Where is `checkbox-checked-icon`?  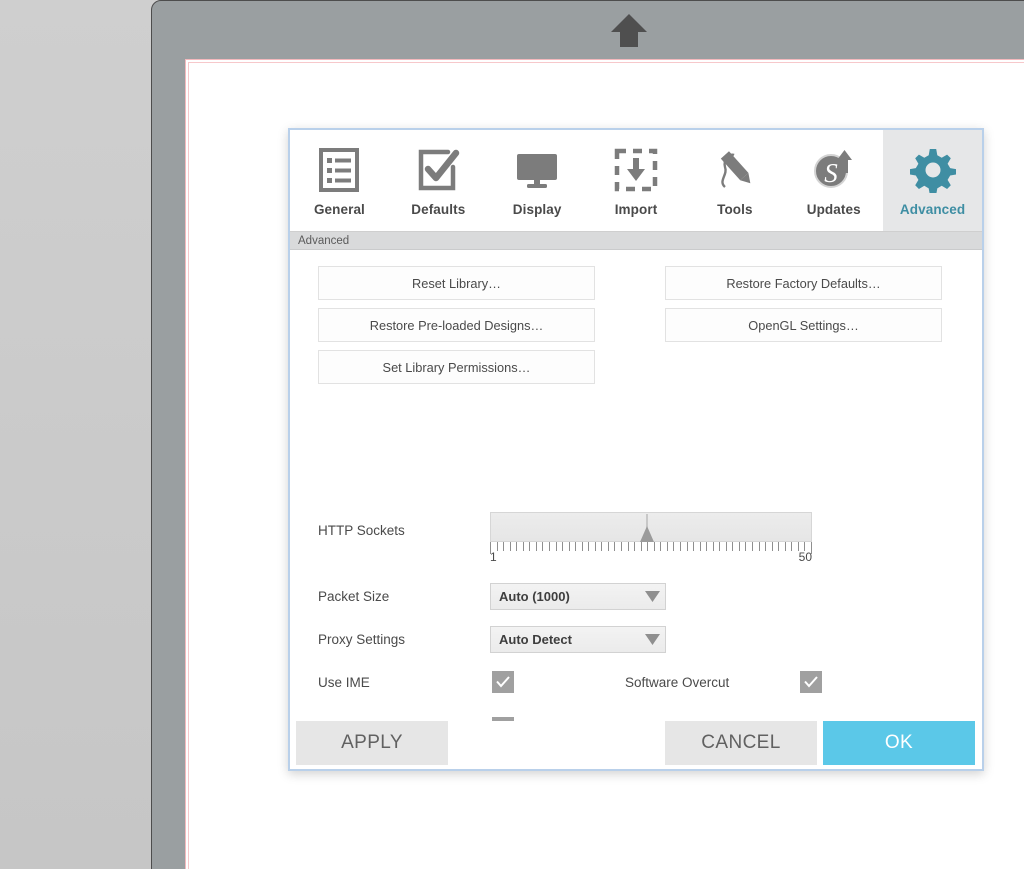
checkbox-checked-icon is located at coordinates (438, 170).